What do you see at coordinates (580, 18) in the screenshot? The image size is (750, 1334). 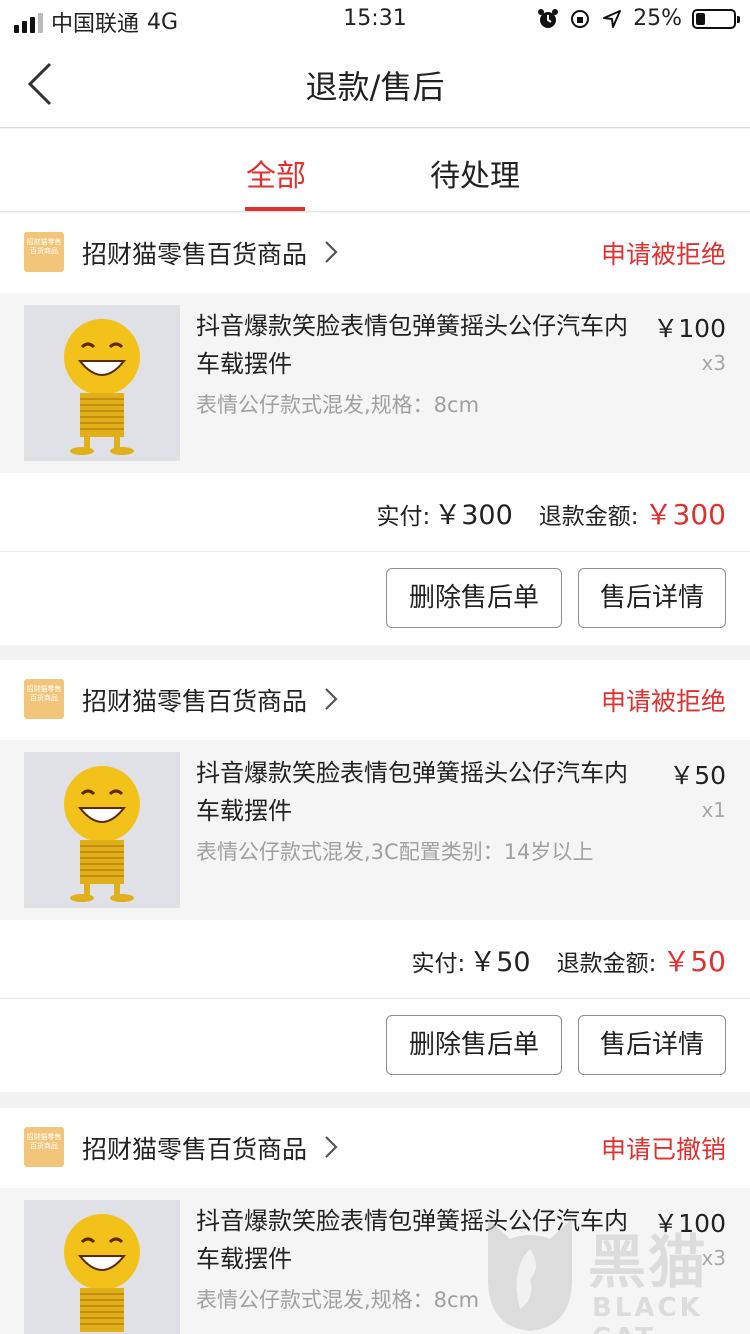 I see `rotation-lock-icon` at bounding box center [580, 18].